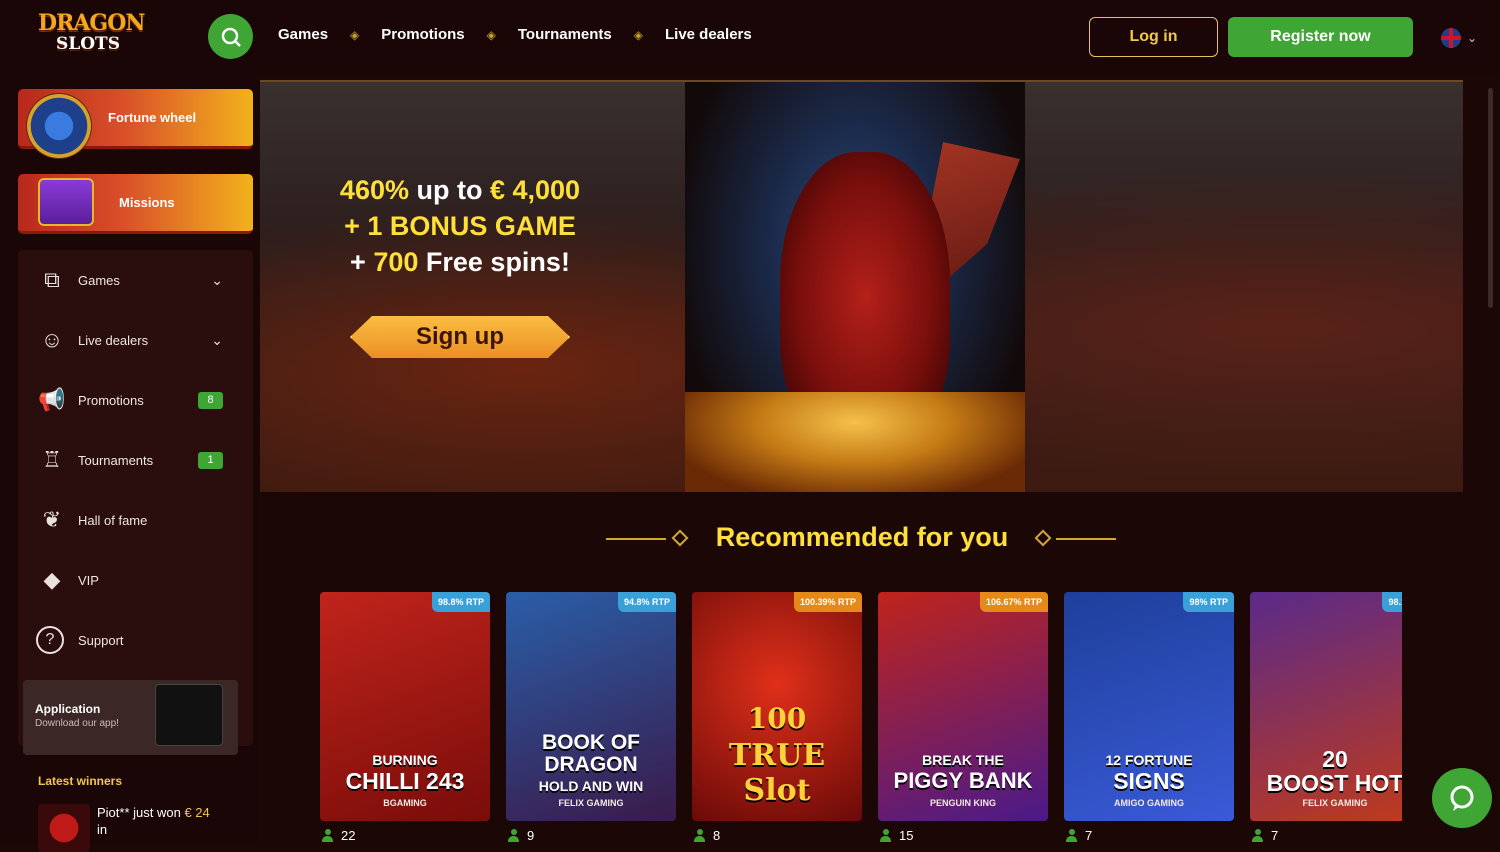 Image resolution: width=1500 pixels, height=852 pixels. I want to click on game-title-main: CHILLI 243, so click(405, 781).